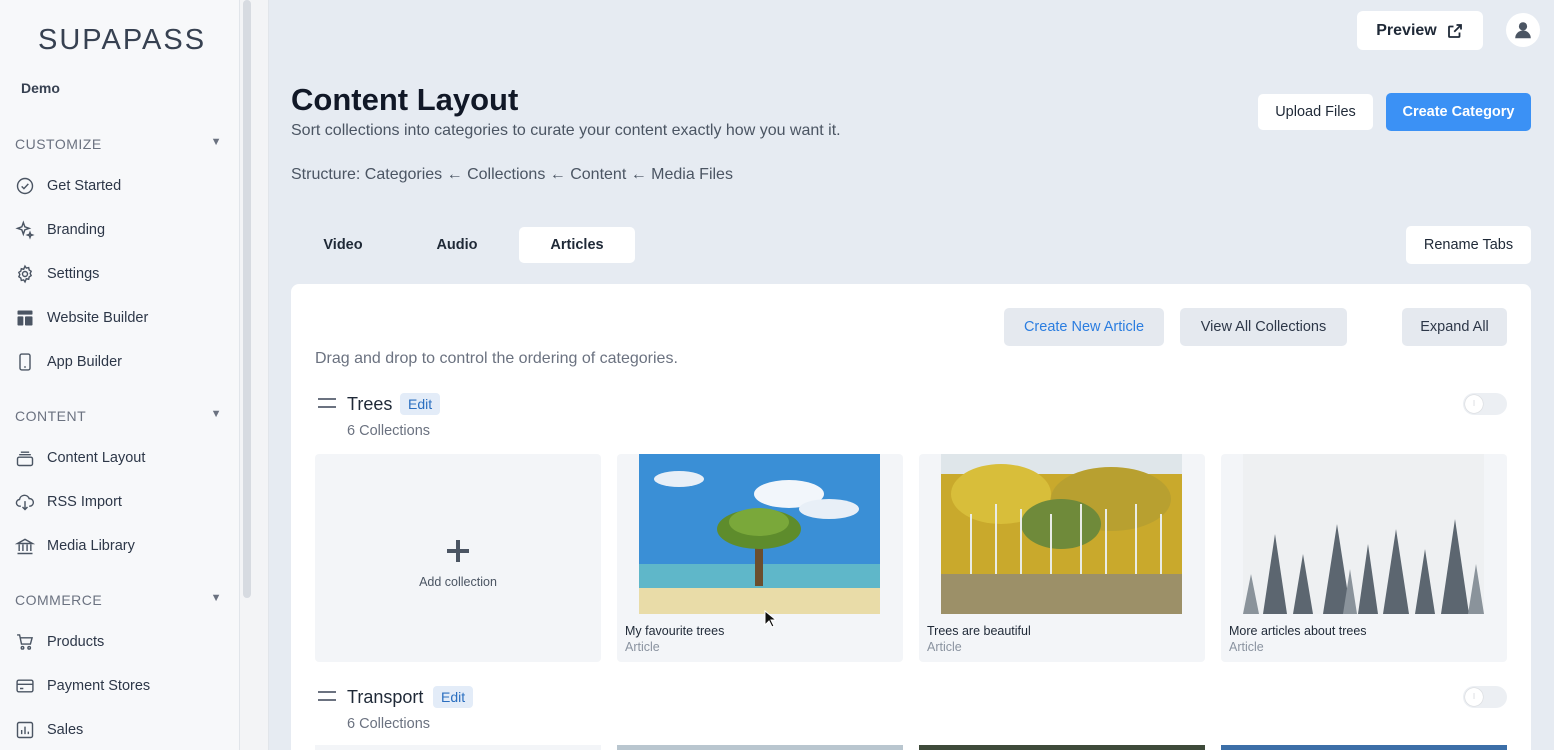  Describe the element at coordinates (25, 459) in the screenshot. I see `layers-icon` at that location.